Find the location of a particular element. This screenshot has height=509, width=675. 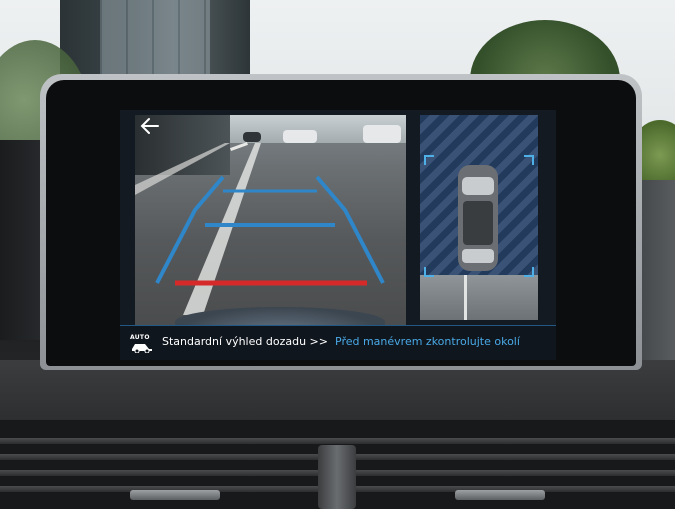

surround-top-view is located at coordinates (479, 217).